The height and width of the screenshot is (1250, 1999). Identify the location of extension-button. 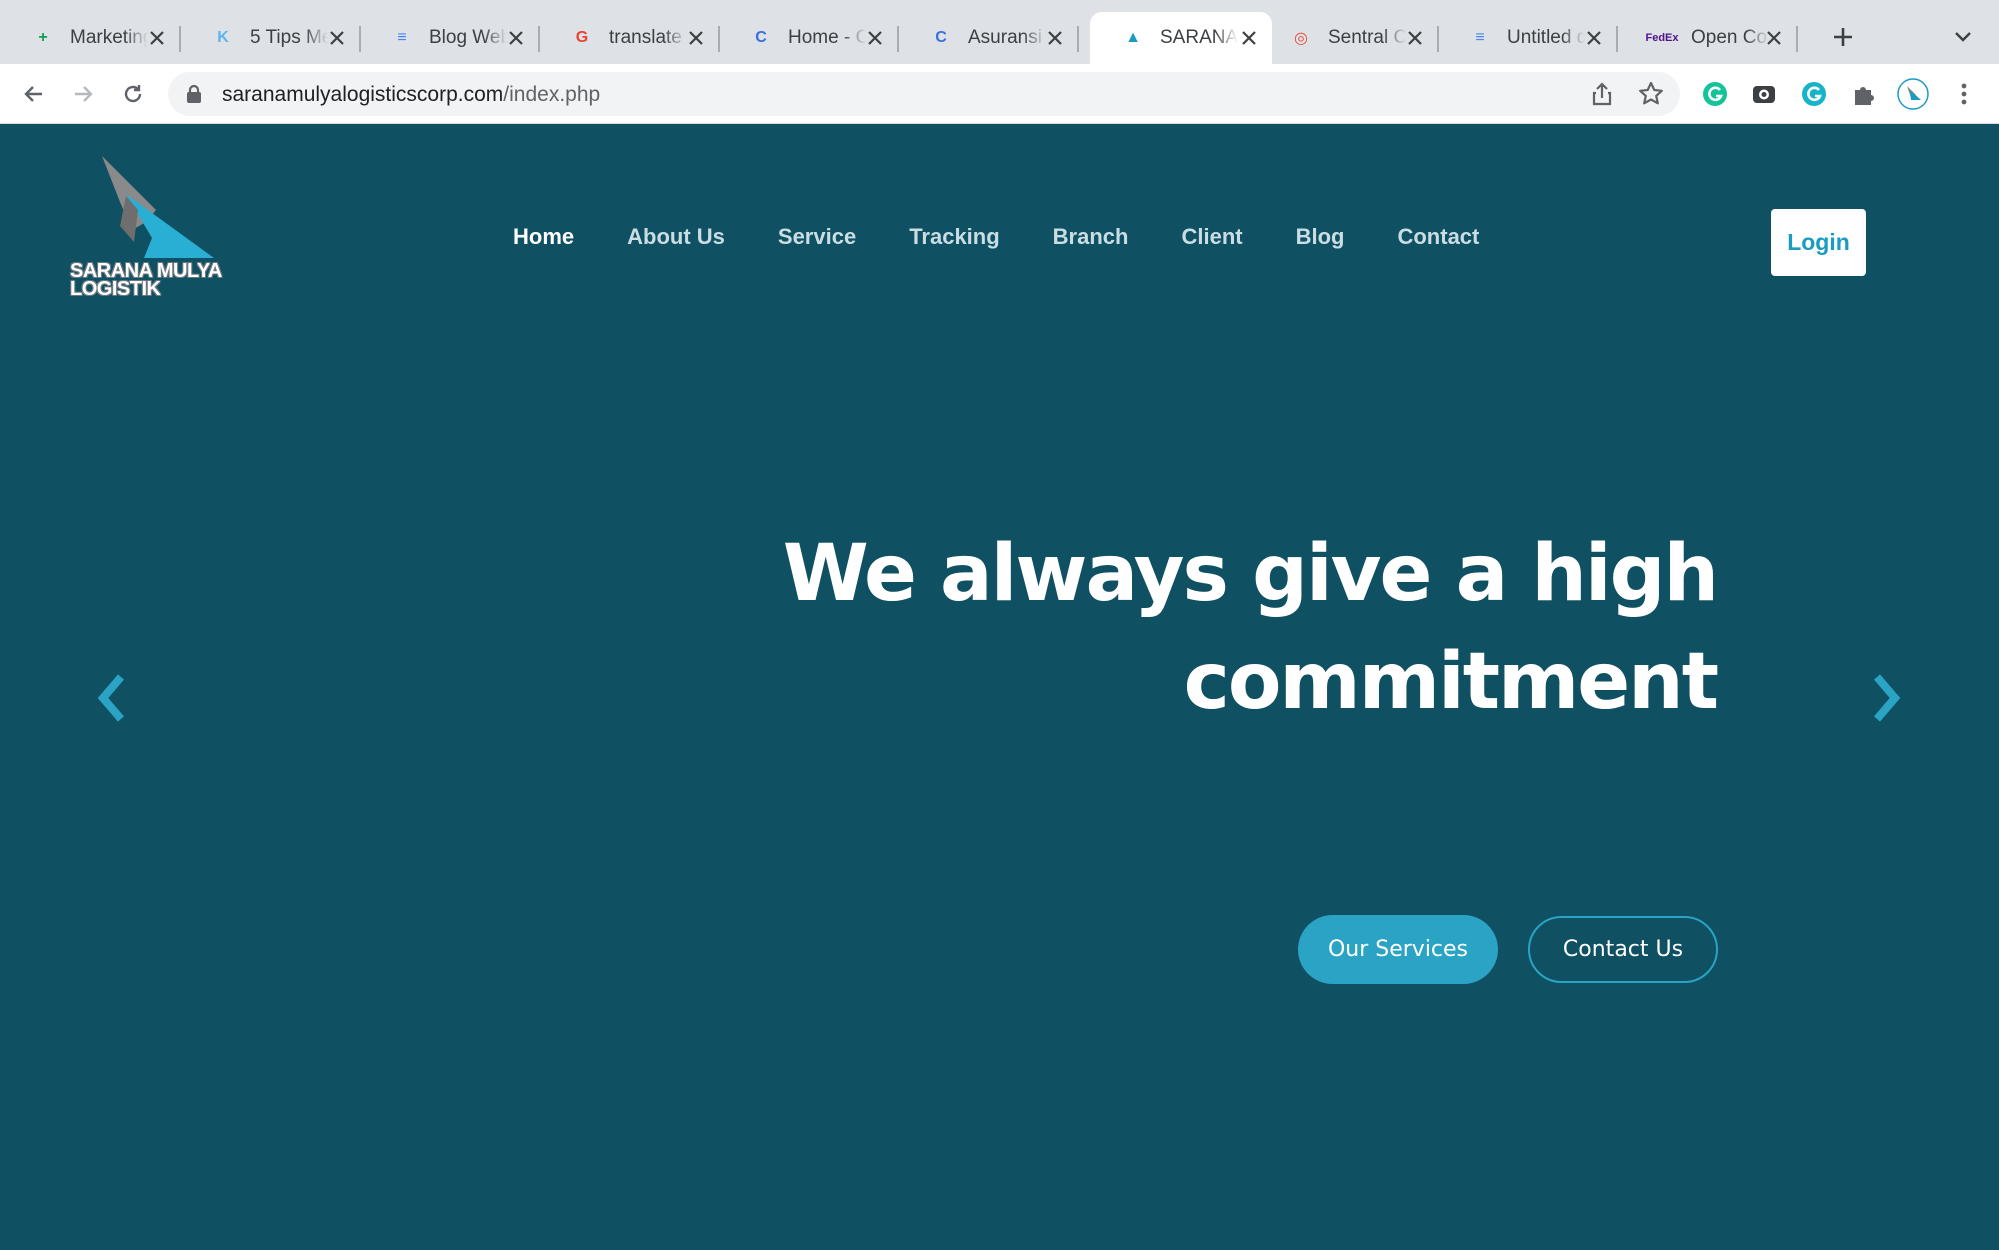
(1764, 94).